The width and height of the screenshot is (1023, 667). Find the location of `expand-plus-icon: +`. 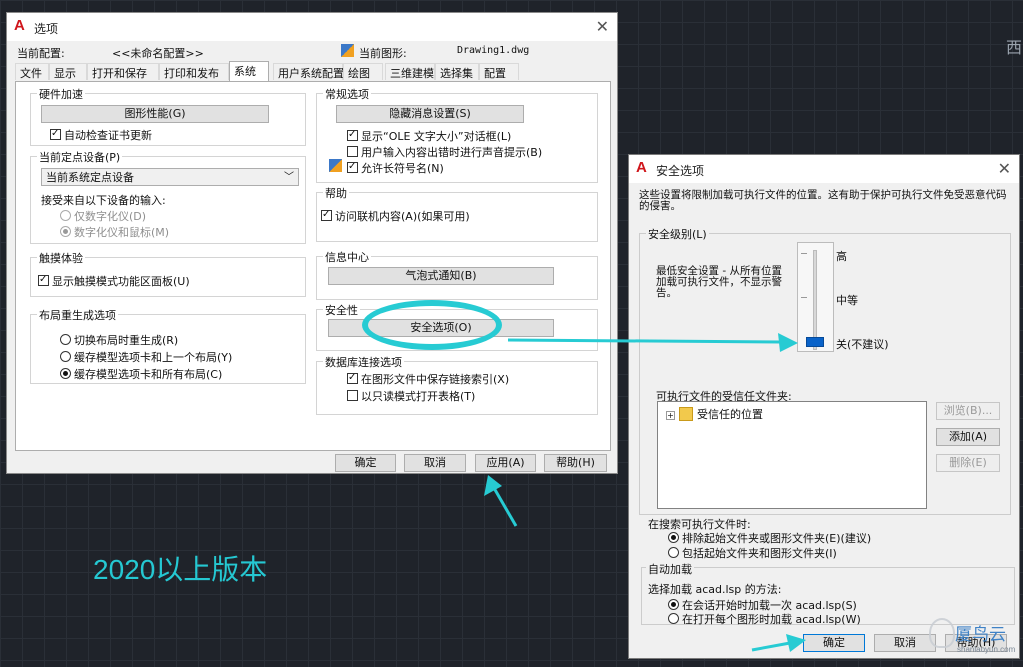

expand-plus-icon: + is located at coordinates (670, 415).